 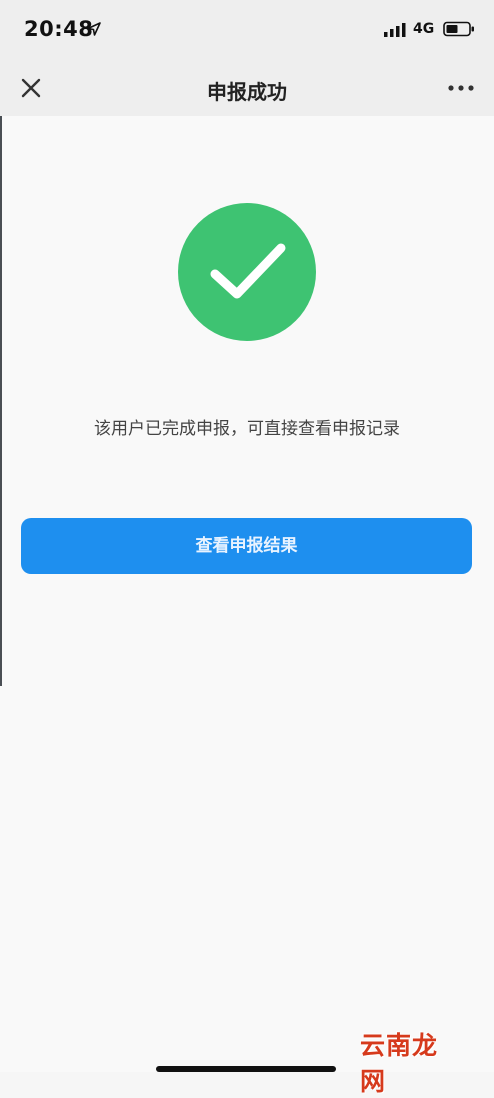 I want to click on check-circle-icon, so click(x=247, y=272).